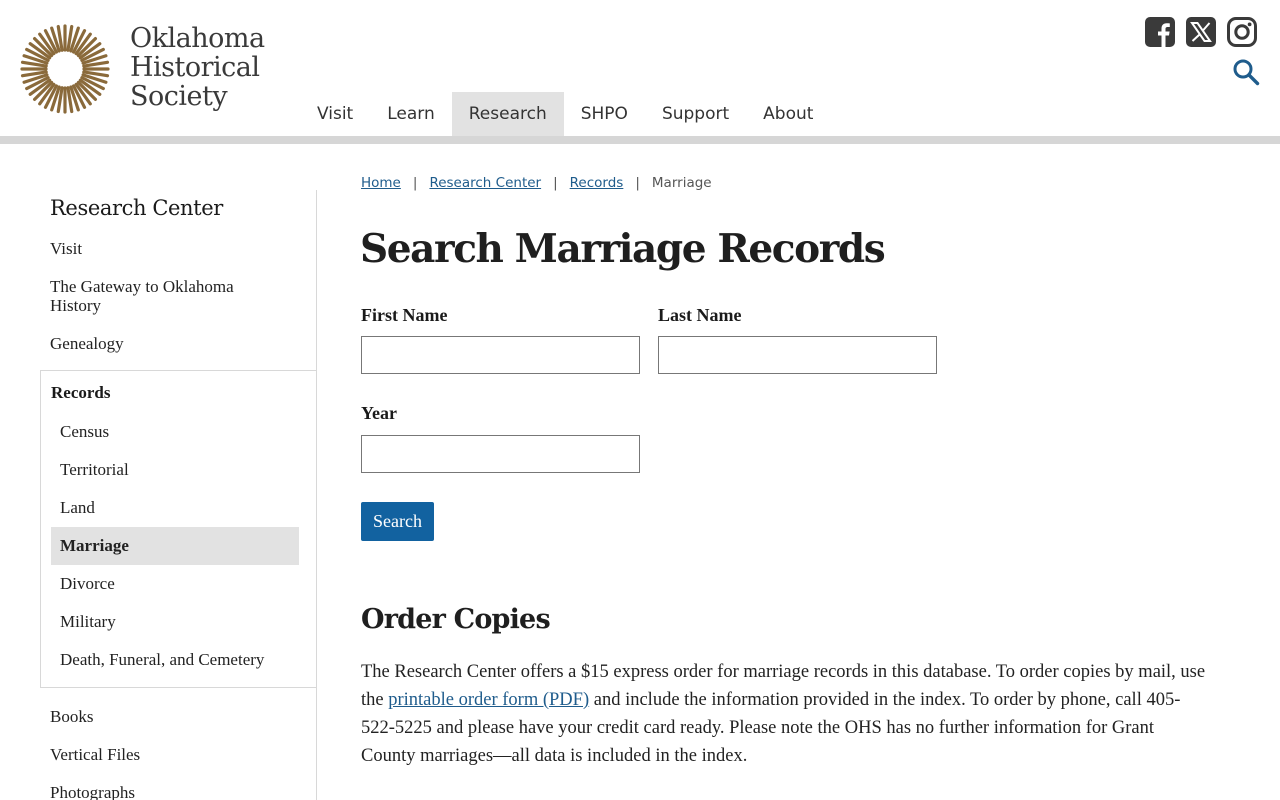 The height and width of the screenshot is (800, 1280). What do you see at coordinates (165, 343) in the screenshot?
I see `sidebar-item-genealogy: Genealogy` at bounding box center [165, 343].